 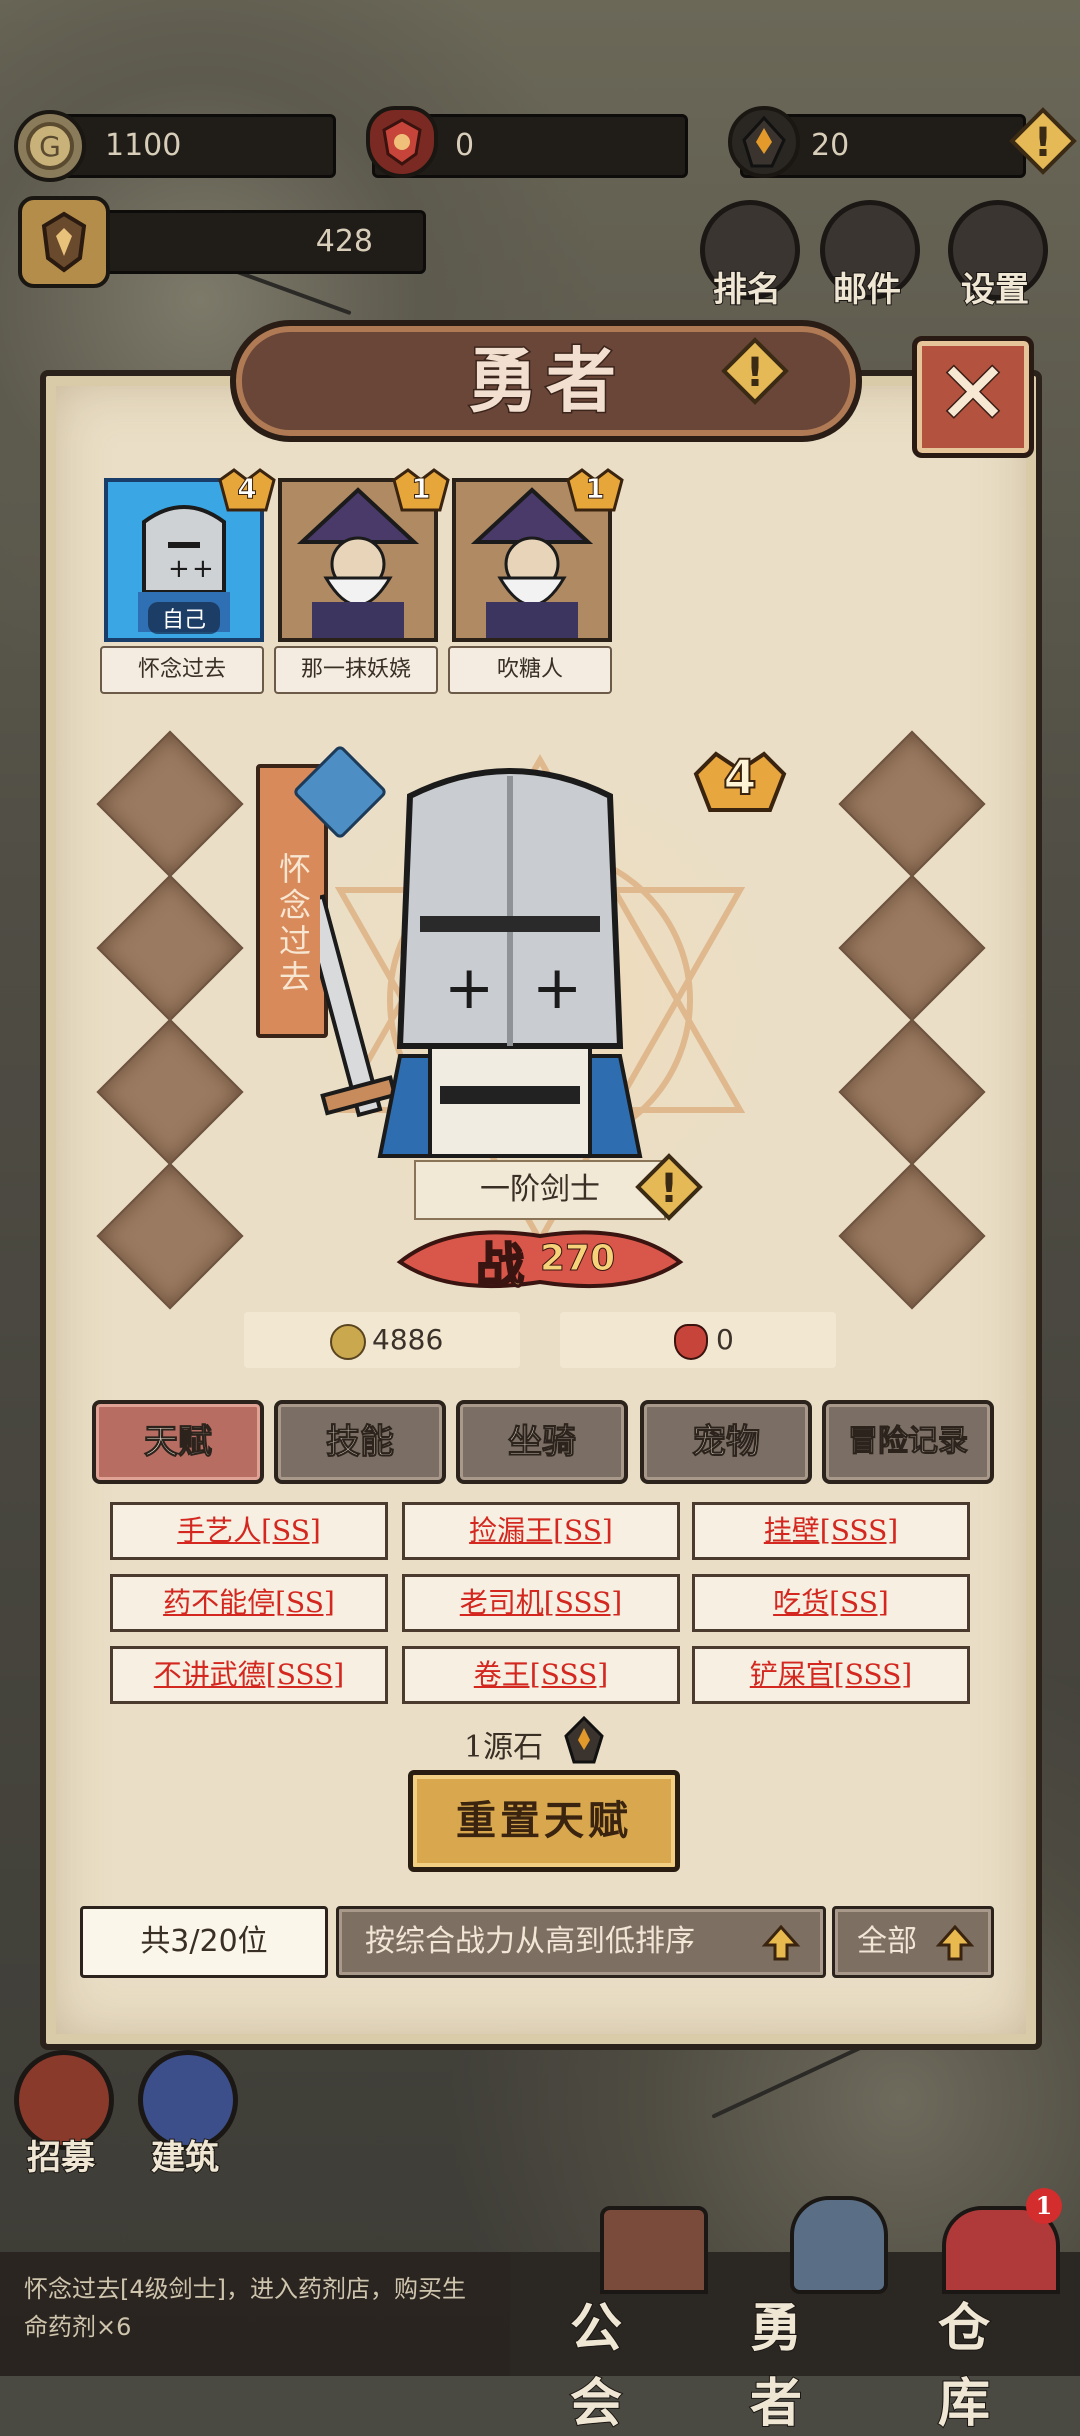 I want to click on hero-card: + + 自己 4, so click(x=190, y=555).